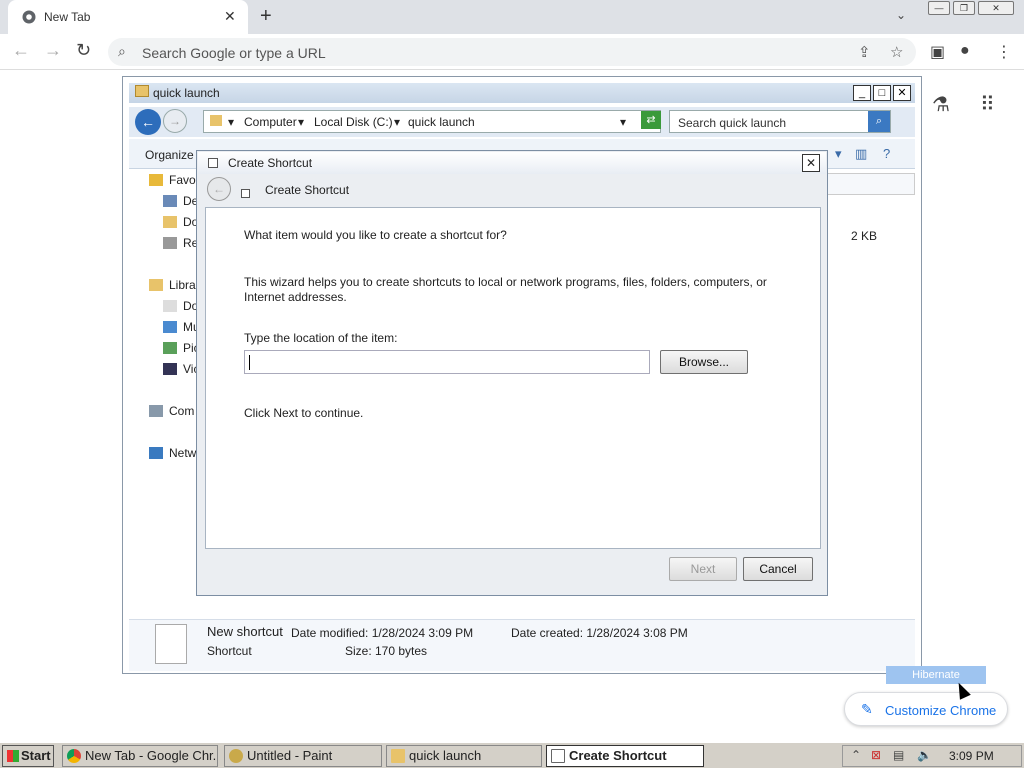 The width and height of the screenshot is (1024, 768). Describe the element at coordinates (941, 104) in the screenshot. I see `labs-flask-icon: ⚗` at that location.